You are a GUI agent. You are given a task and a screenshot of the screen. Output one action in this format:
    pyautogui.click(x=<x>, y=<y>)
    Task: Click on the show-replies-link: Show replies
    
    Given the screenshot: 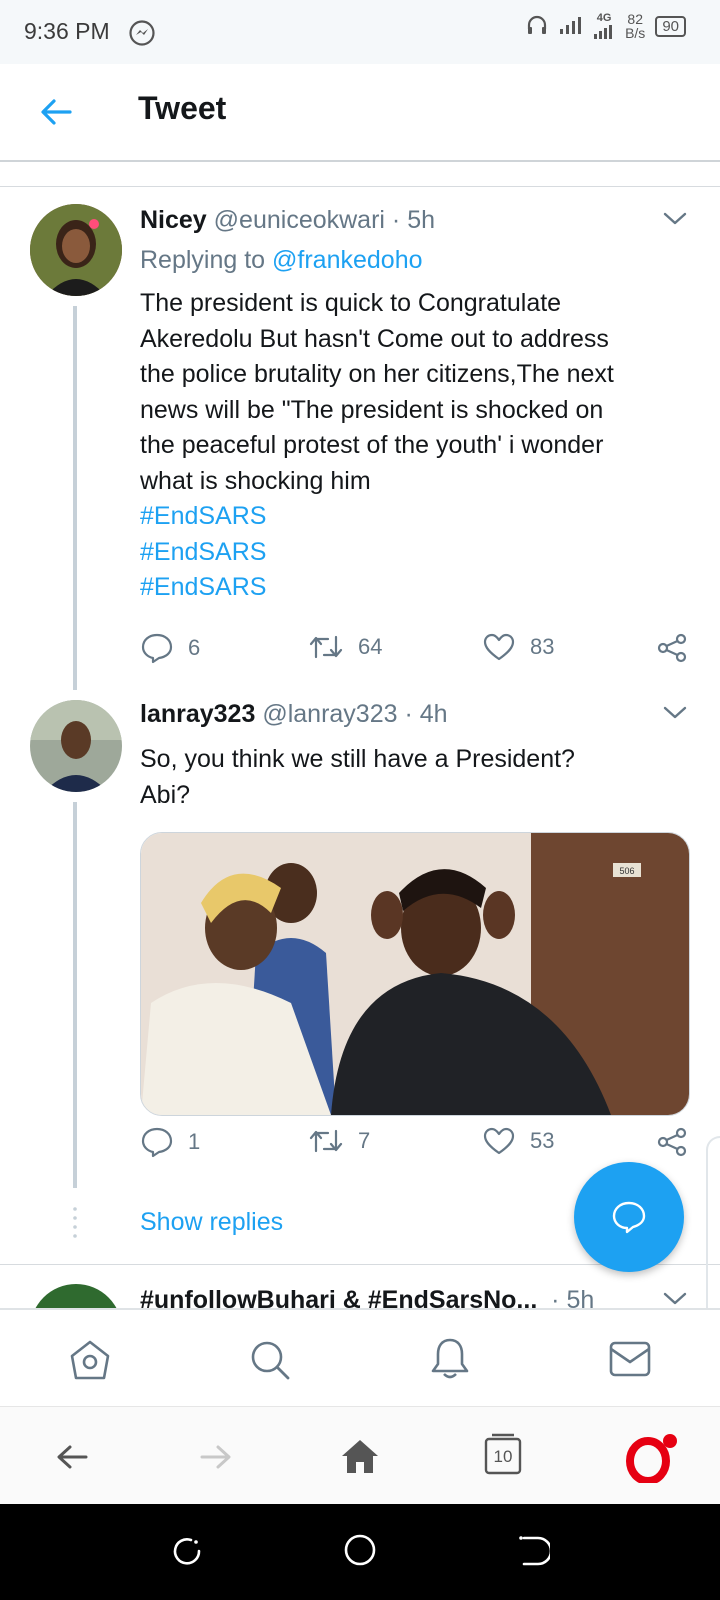 What is the action you would take?
    pyautogui.click(x=211, y=1222)
    